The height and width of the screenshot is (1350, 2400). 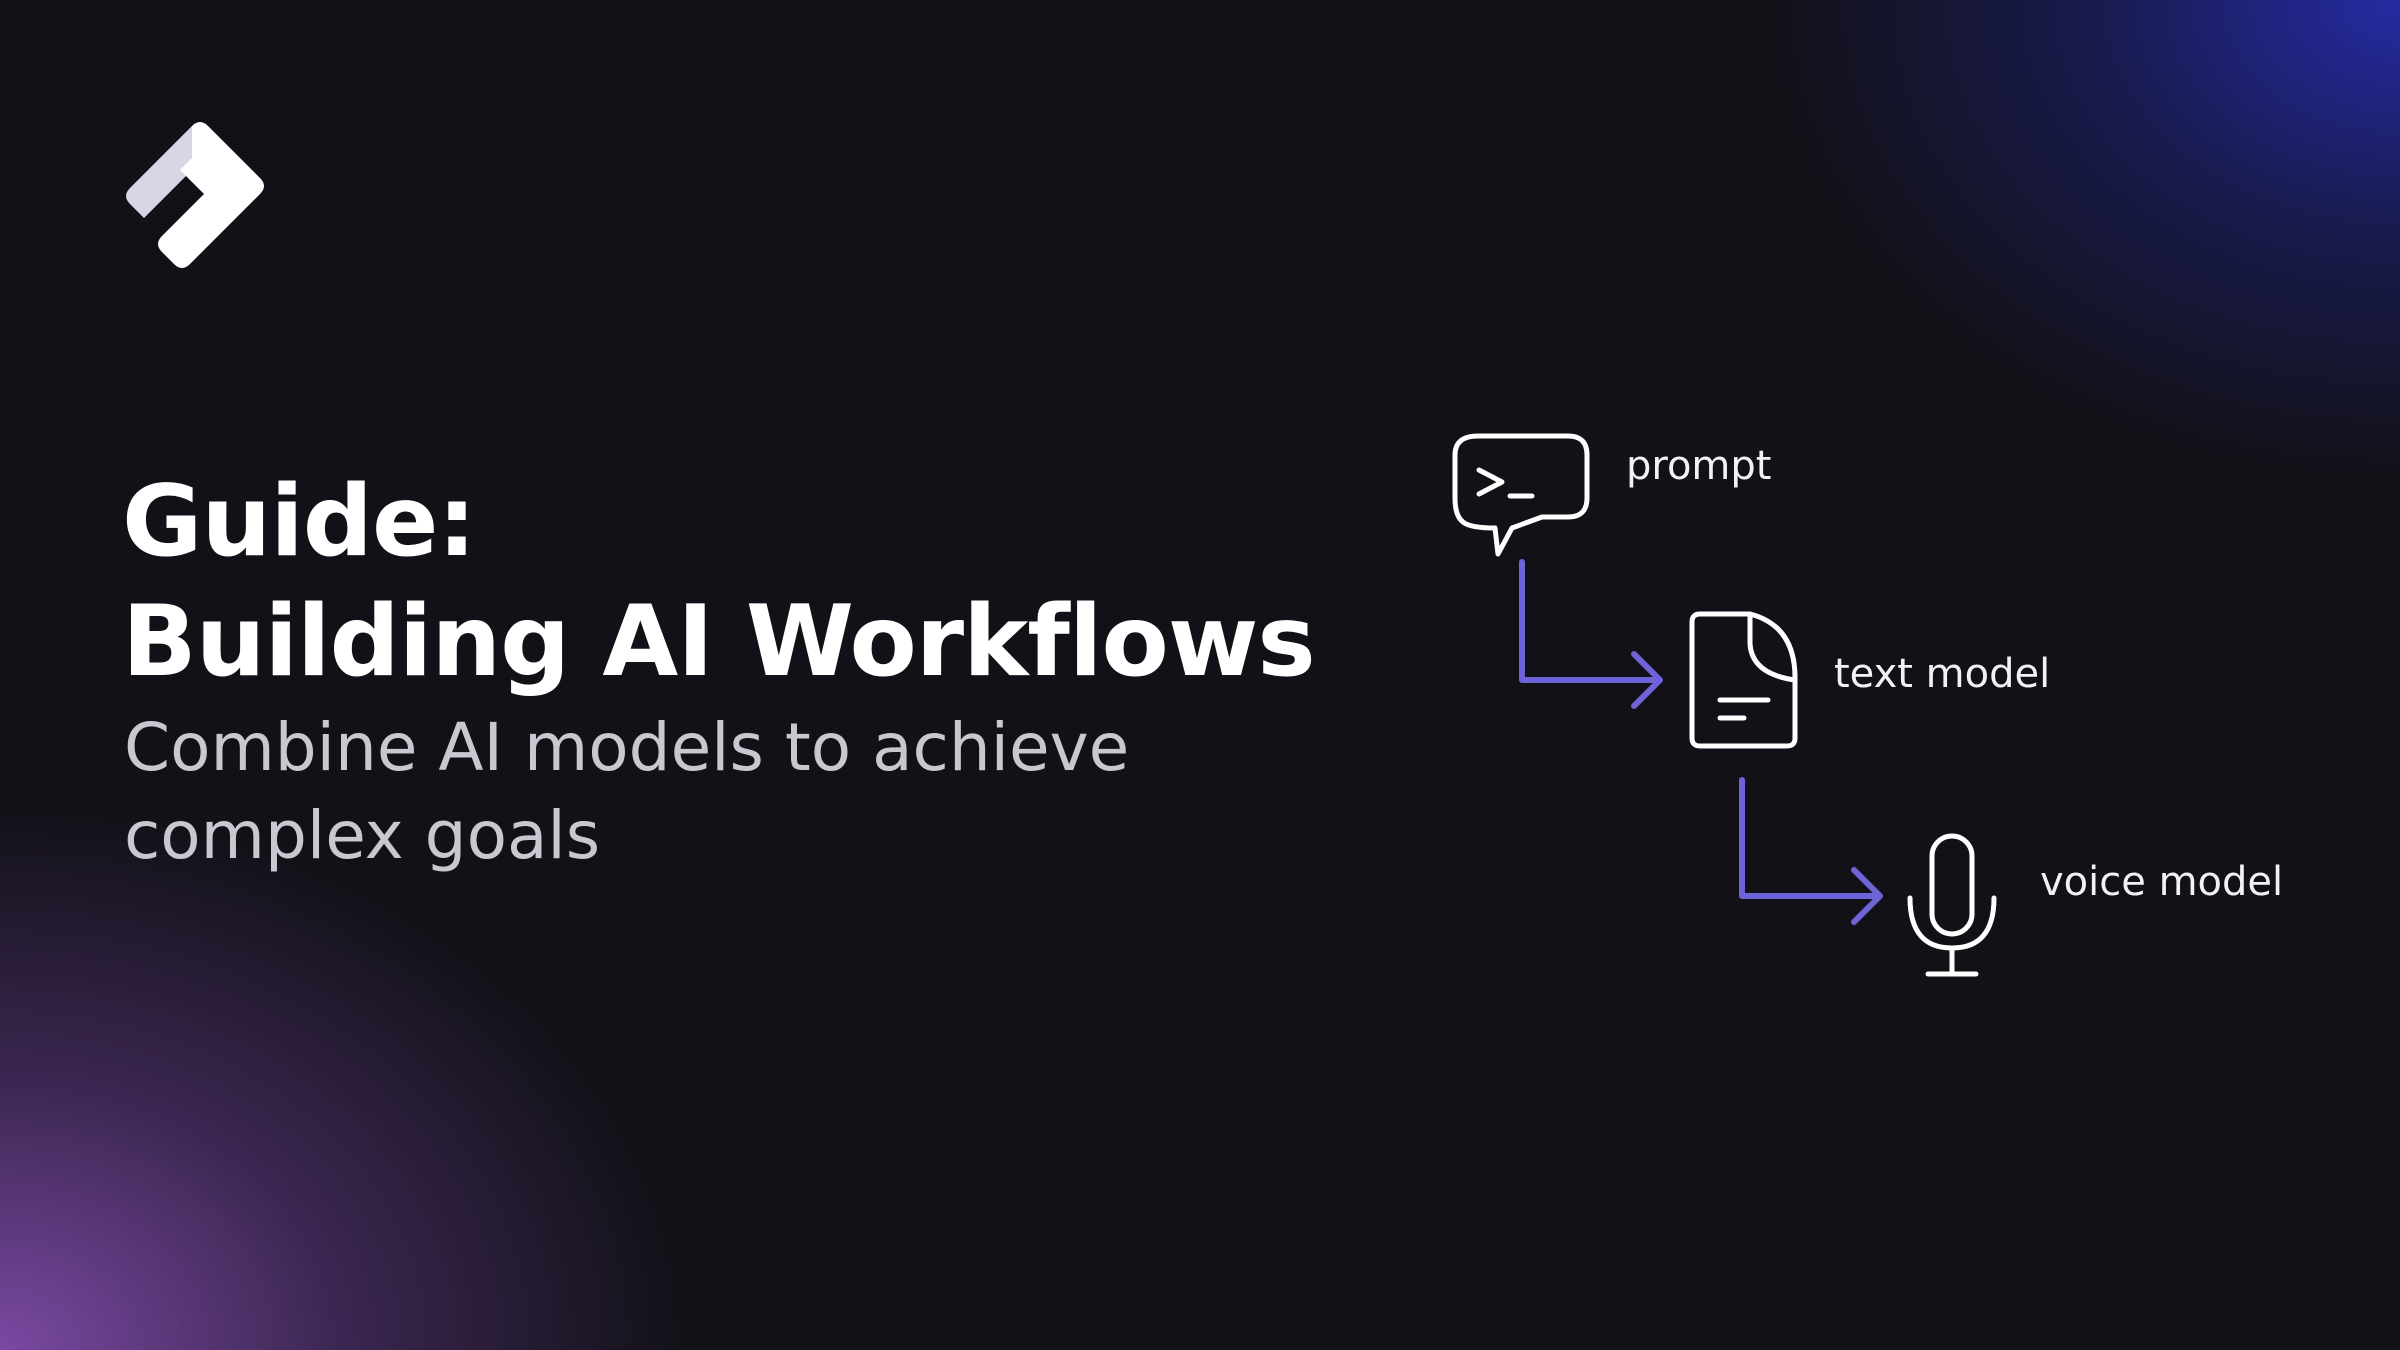 I want to click on step-label-prompt: prompt, so click(x=1699, y=466).